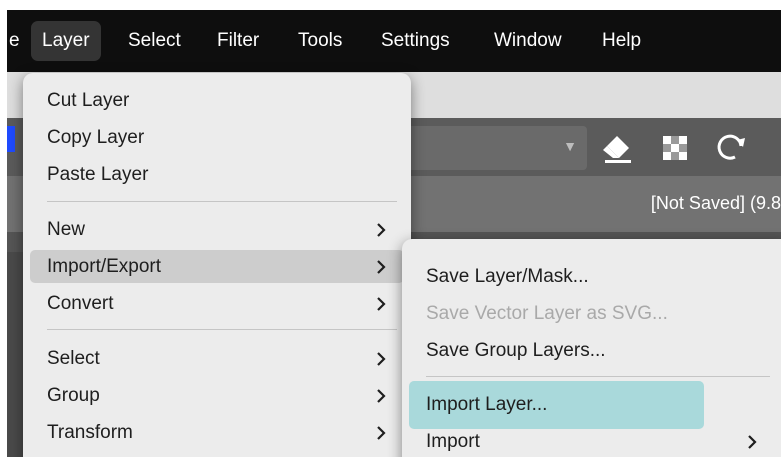 This screenshot has height=457, width=781. I want to click on menu-item-import: Import, so click(595, 441).